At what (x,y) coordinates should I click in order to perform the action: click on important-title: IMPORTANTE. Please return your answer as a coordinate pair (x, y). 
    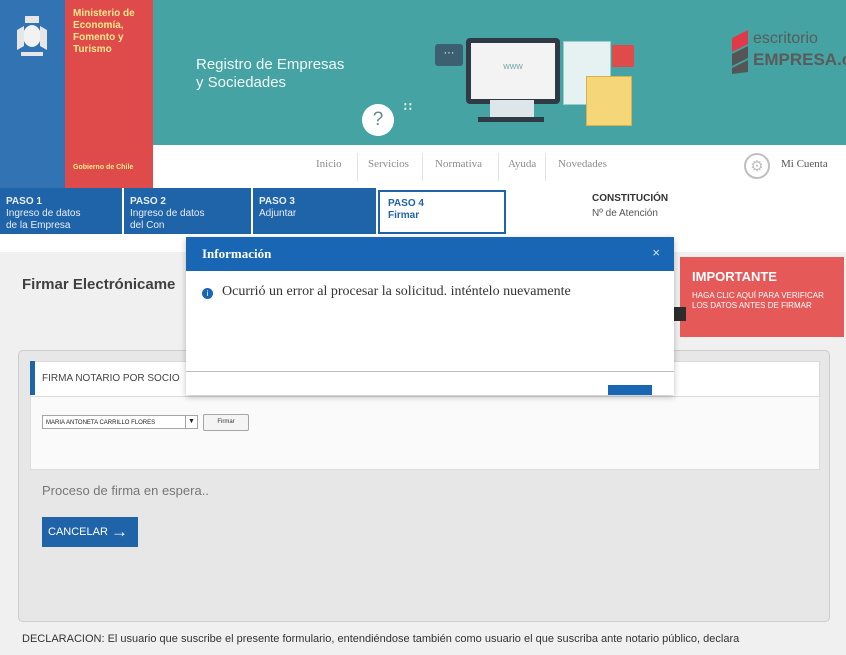
    Looking at the image, I should click on (734, 276).